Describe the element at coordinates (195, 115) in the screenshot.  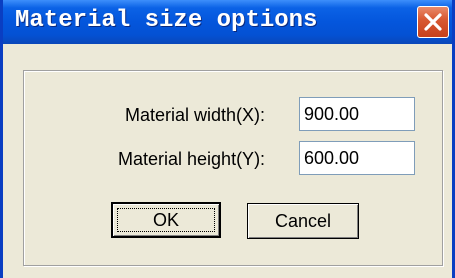
I see `material-width-label: Material width(X):` at that location.